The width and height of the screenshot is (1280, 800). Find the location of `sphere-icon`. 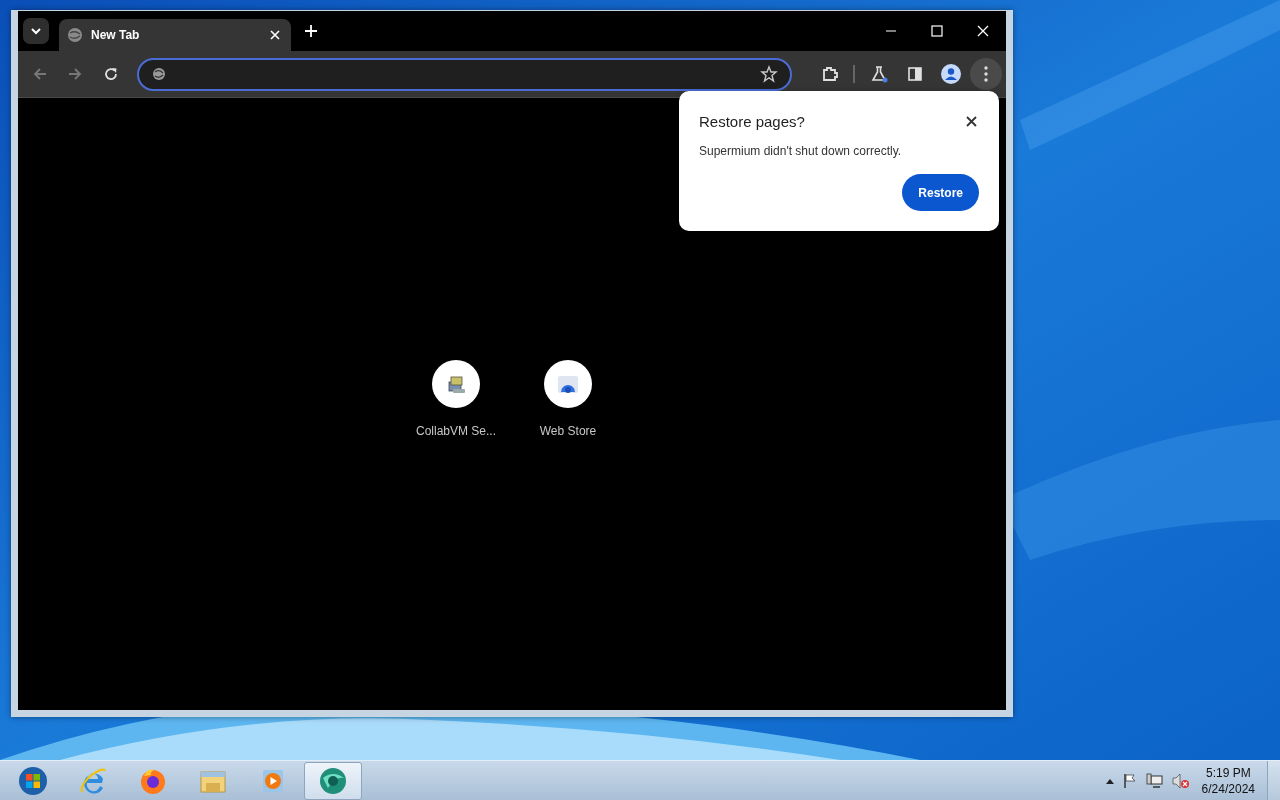

sphere-icon is located at coordinates (333, 780).